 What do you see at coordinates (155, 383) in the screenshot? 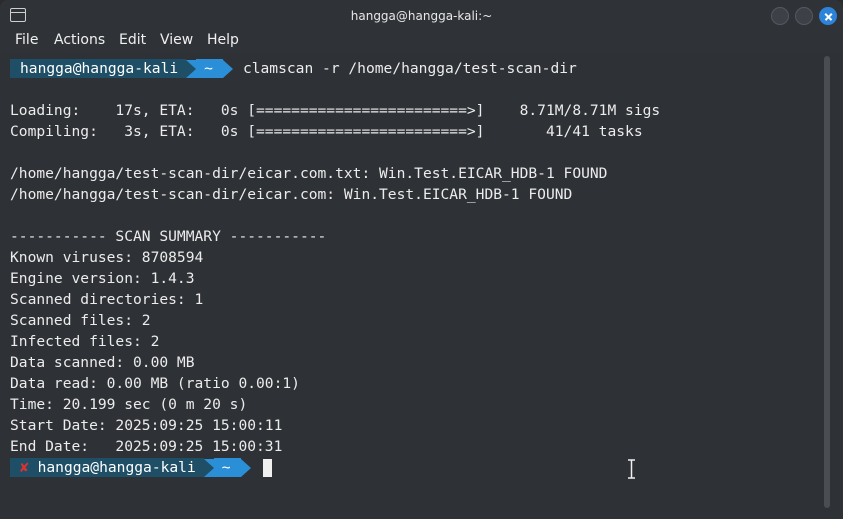
I see `output-line: Data read: 0.00 MB (ratio 0.00:1)` at bounding box center [155, 383].